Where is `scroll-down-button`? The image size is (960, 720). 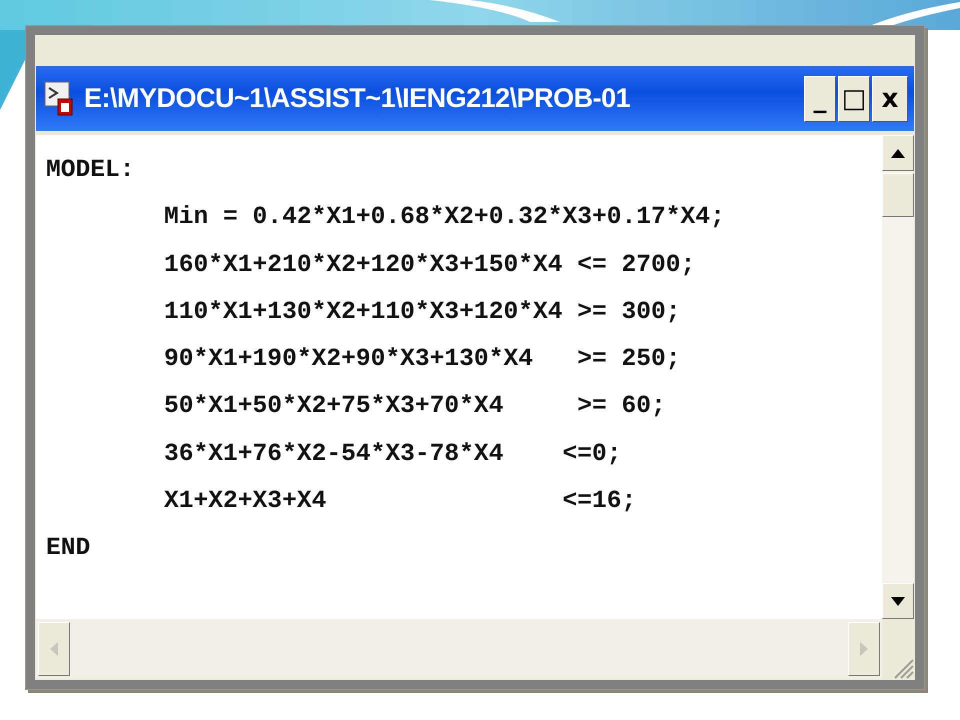 scroll-down-button is located at coordinates (898, 601).